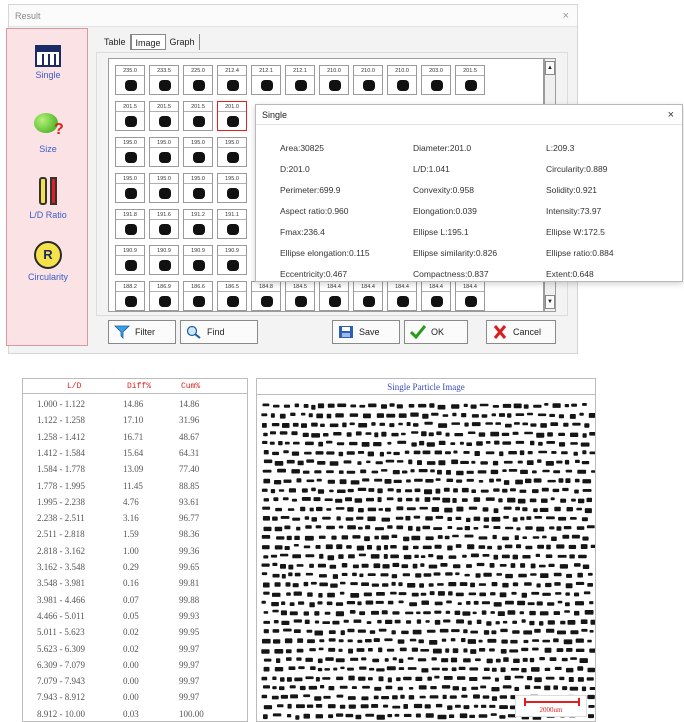  I want to click on tab-image: Image, so click(148, 42).